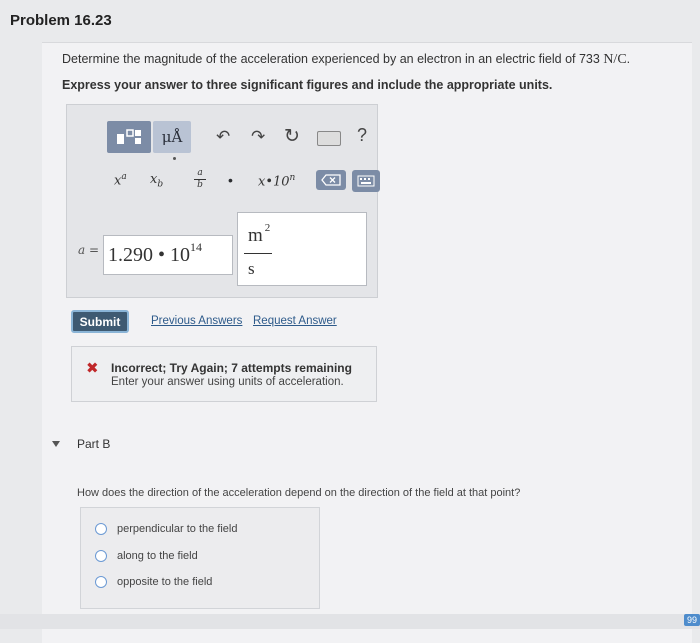 This screenshot has height=643, width=700. I want to click on unit-denominator: s, so click(251, 268).